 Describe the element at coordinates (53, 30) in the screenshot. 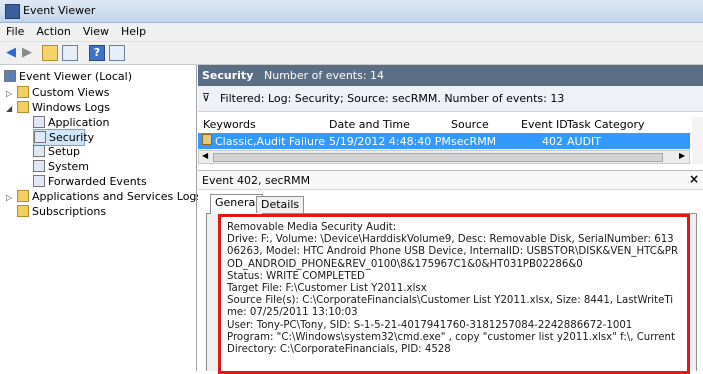

I see `menu-action: Action` at that location.